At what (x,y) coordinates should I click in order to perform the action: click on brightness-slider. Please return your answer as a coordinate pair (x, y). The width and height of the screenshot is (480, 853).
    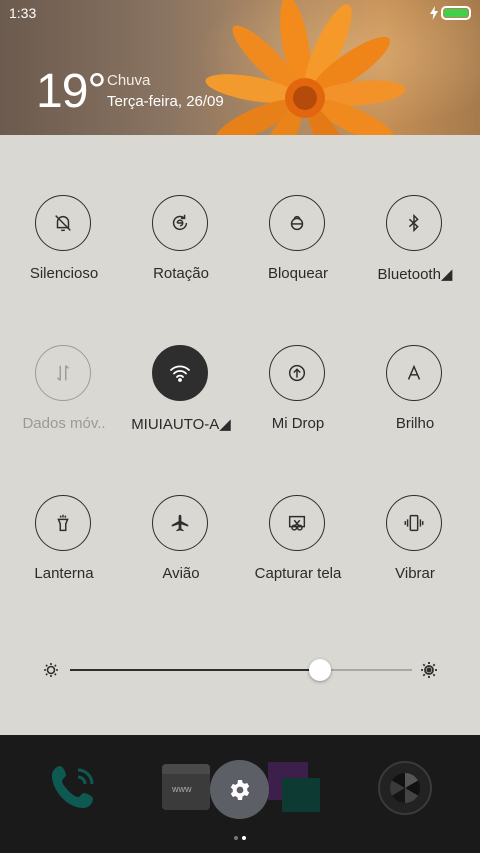
    Looking at the image, I should click on (240, 670).